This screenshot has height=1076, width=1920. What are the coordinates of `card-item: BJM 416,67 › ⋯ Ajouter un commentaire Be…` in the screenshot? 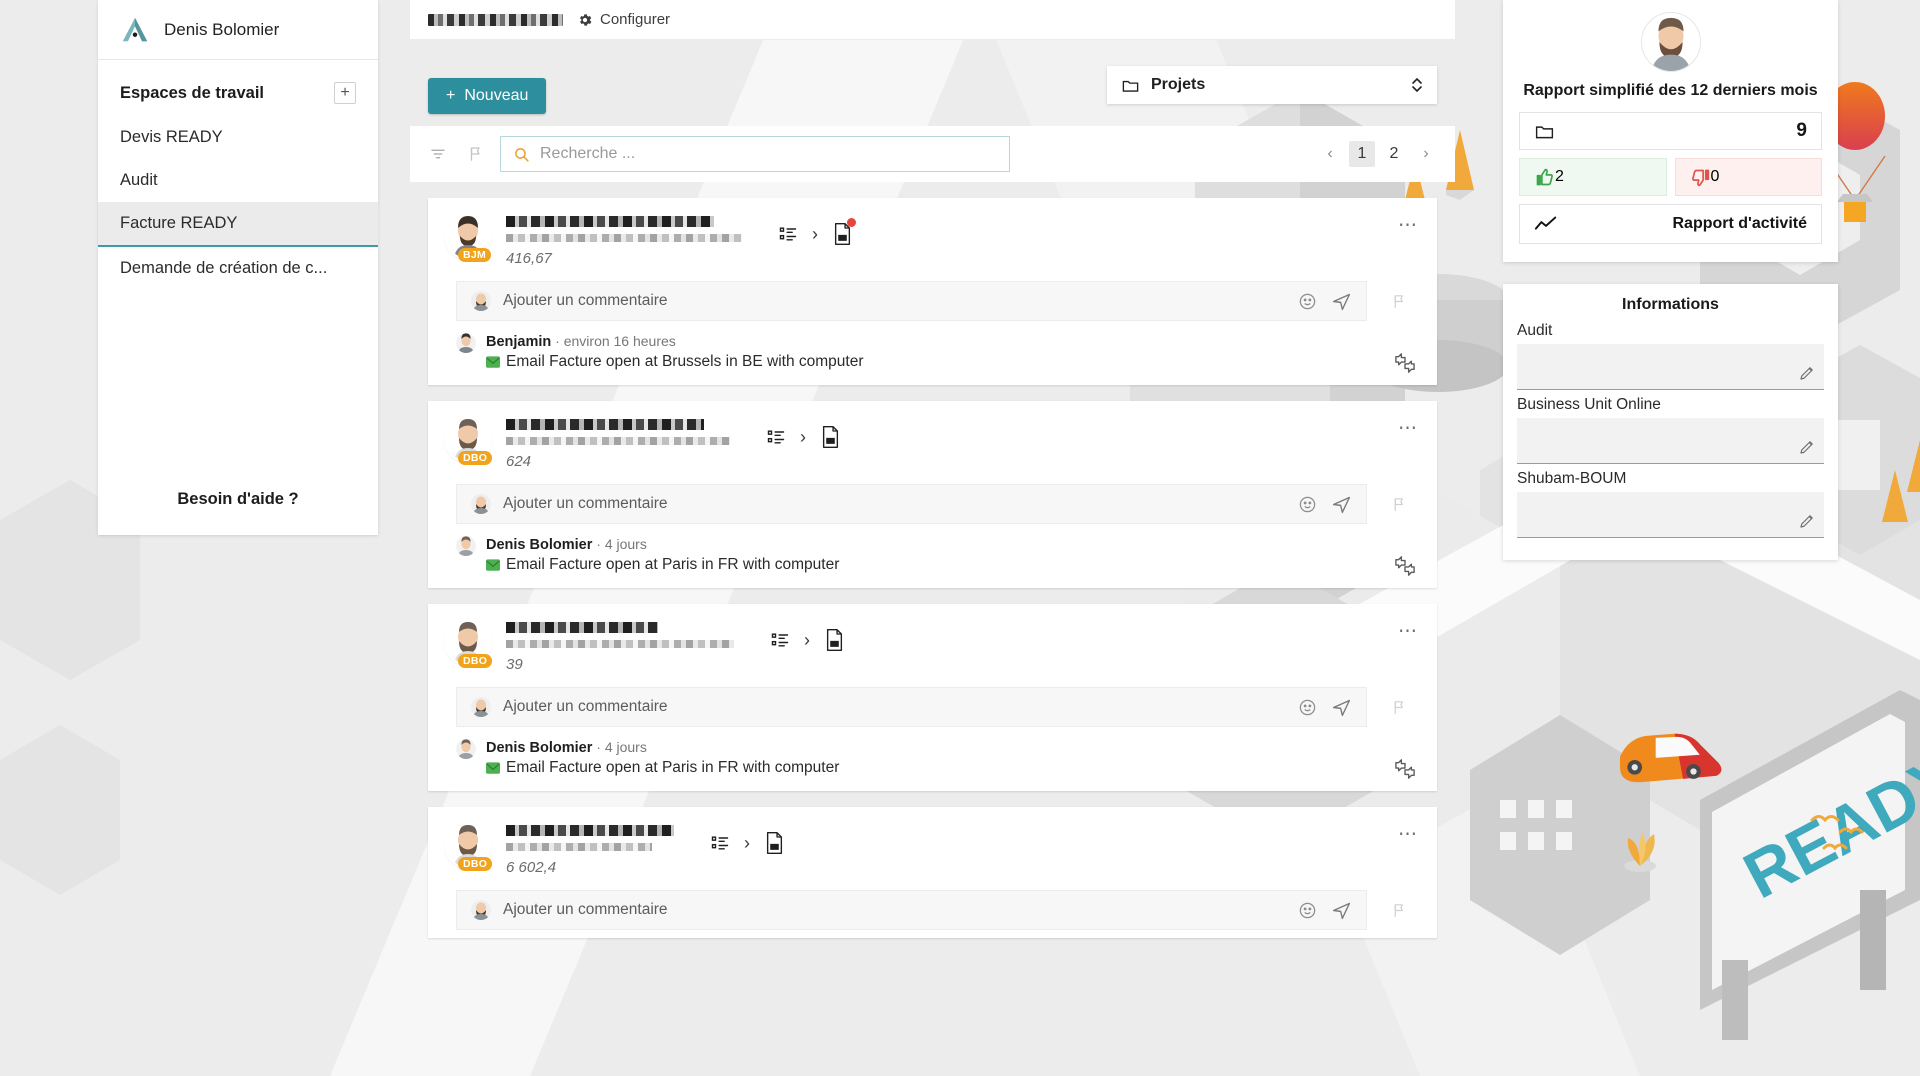 It's located at (932, 291).